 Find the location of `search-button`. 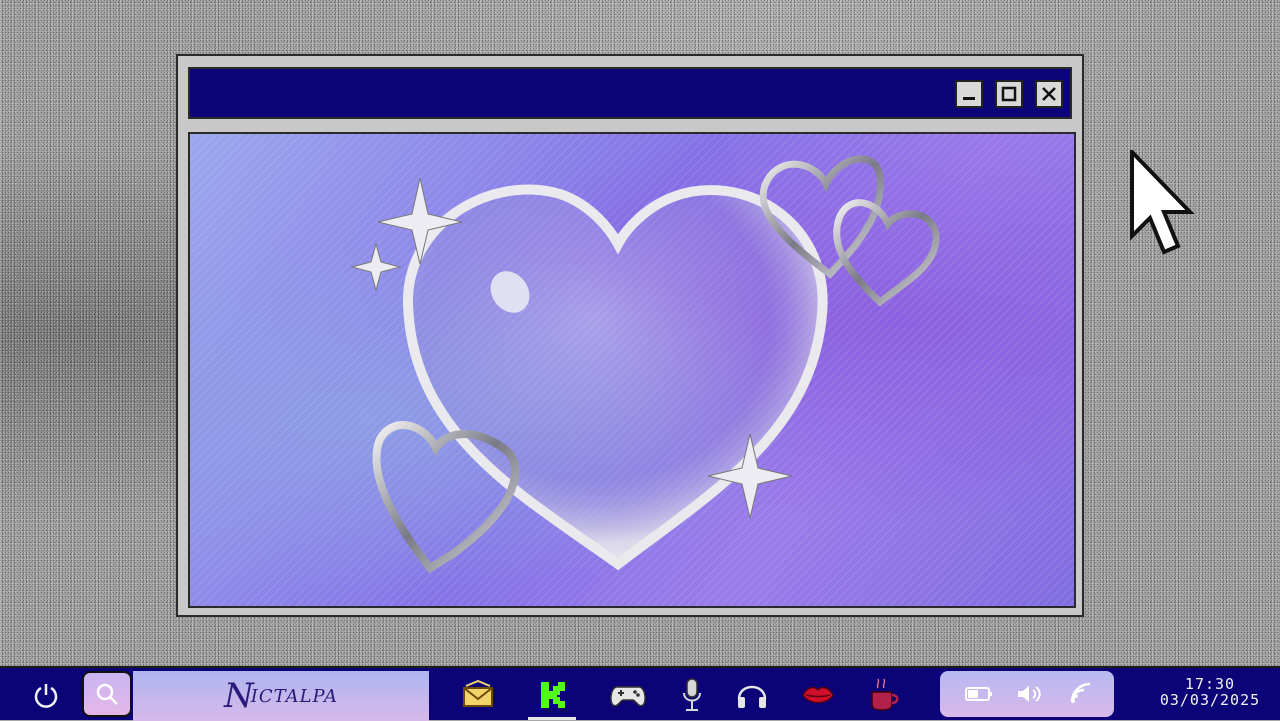

search-button is located at coordinates (107, 694).